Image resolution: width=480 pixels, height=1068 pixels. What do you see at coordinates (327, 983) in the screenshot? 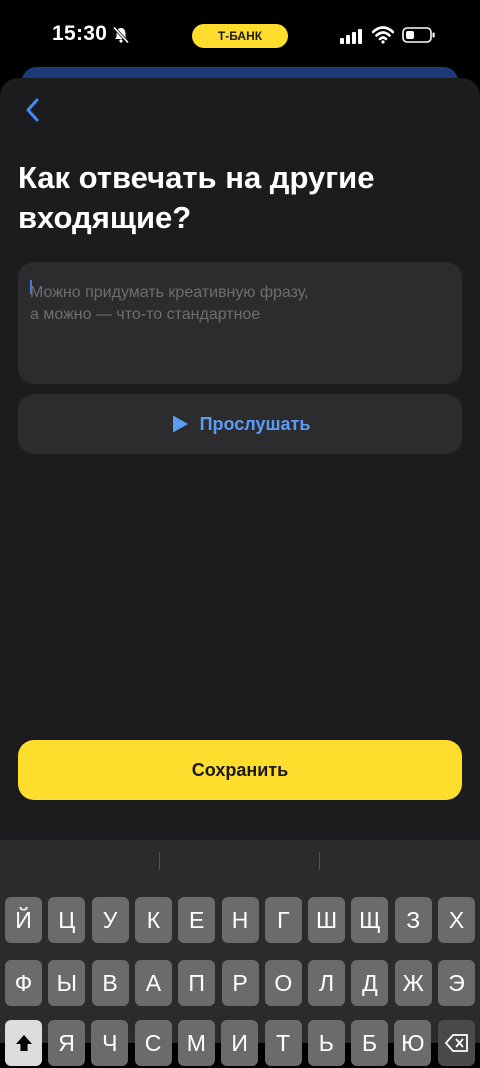
I see `key: Л` at bounding box center [327, 983].